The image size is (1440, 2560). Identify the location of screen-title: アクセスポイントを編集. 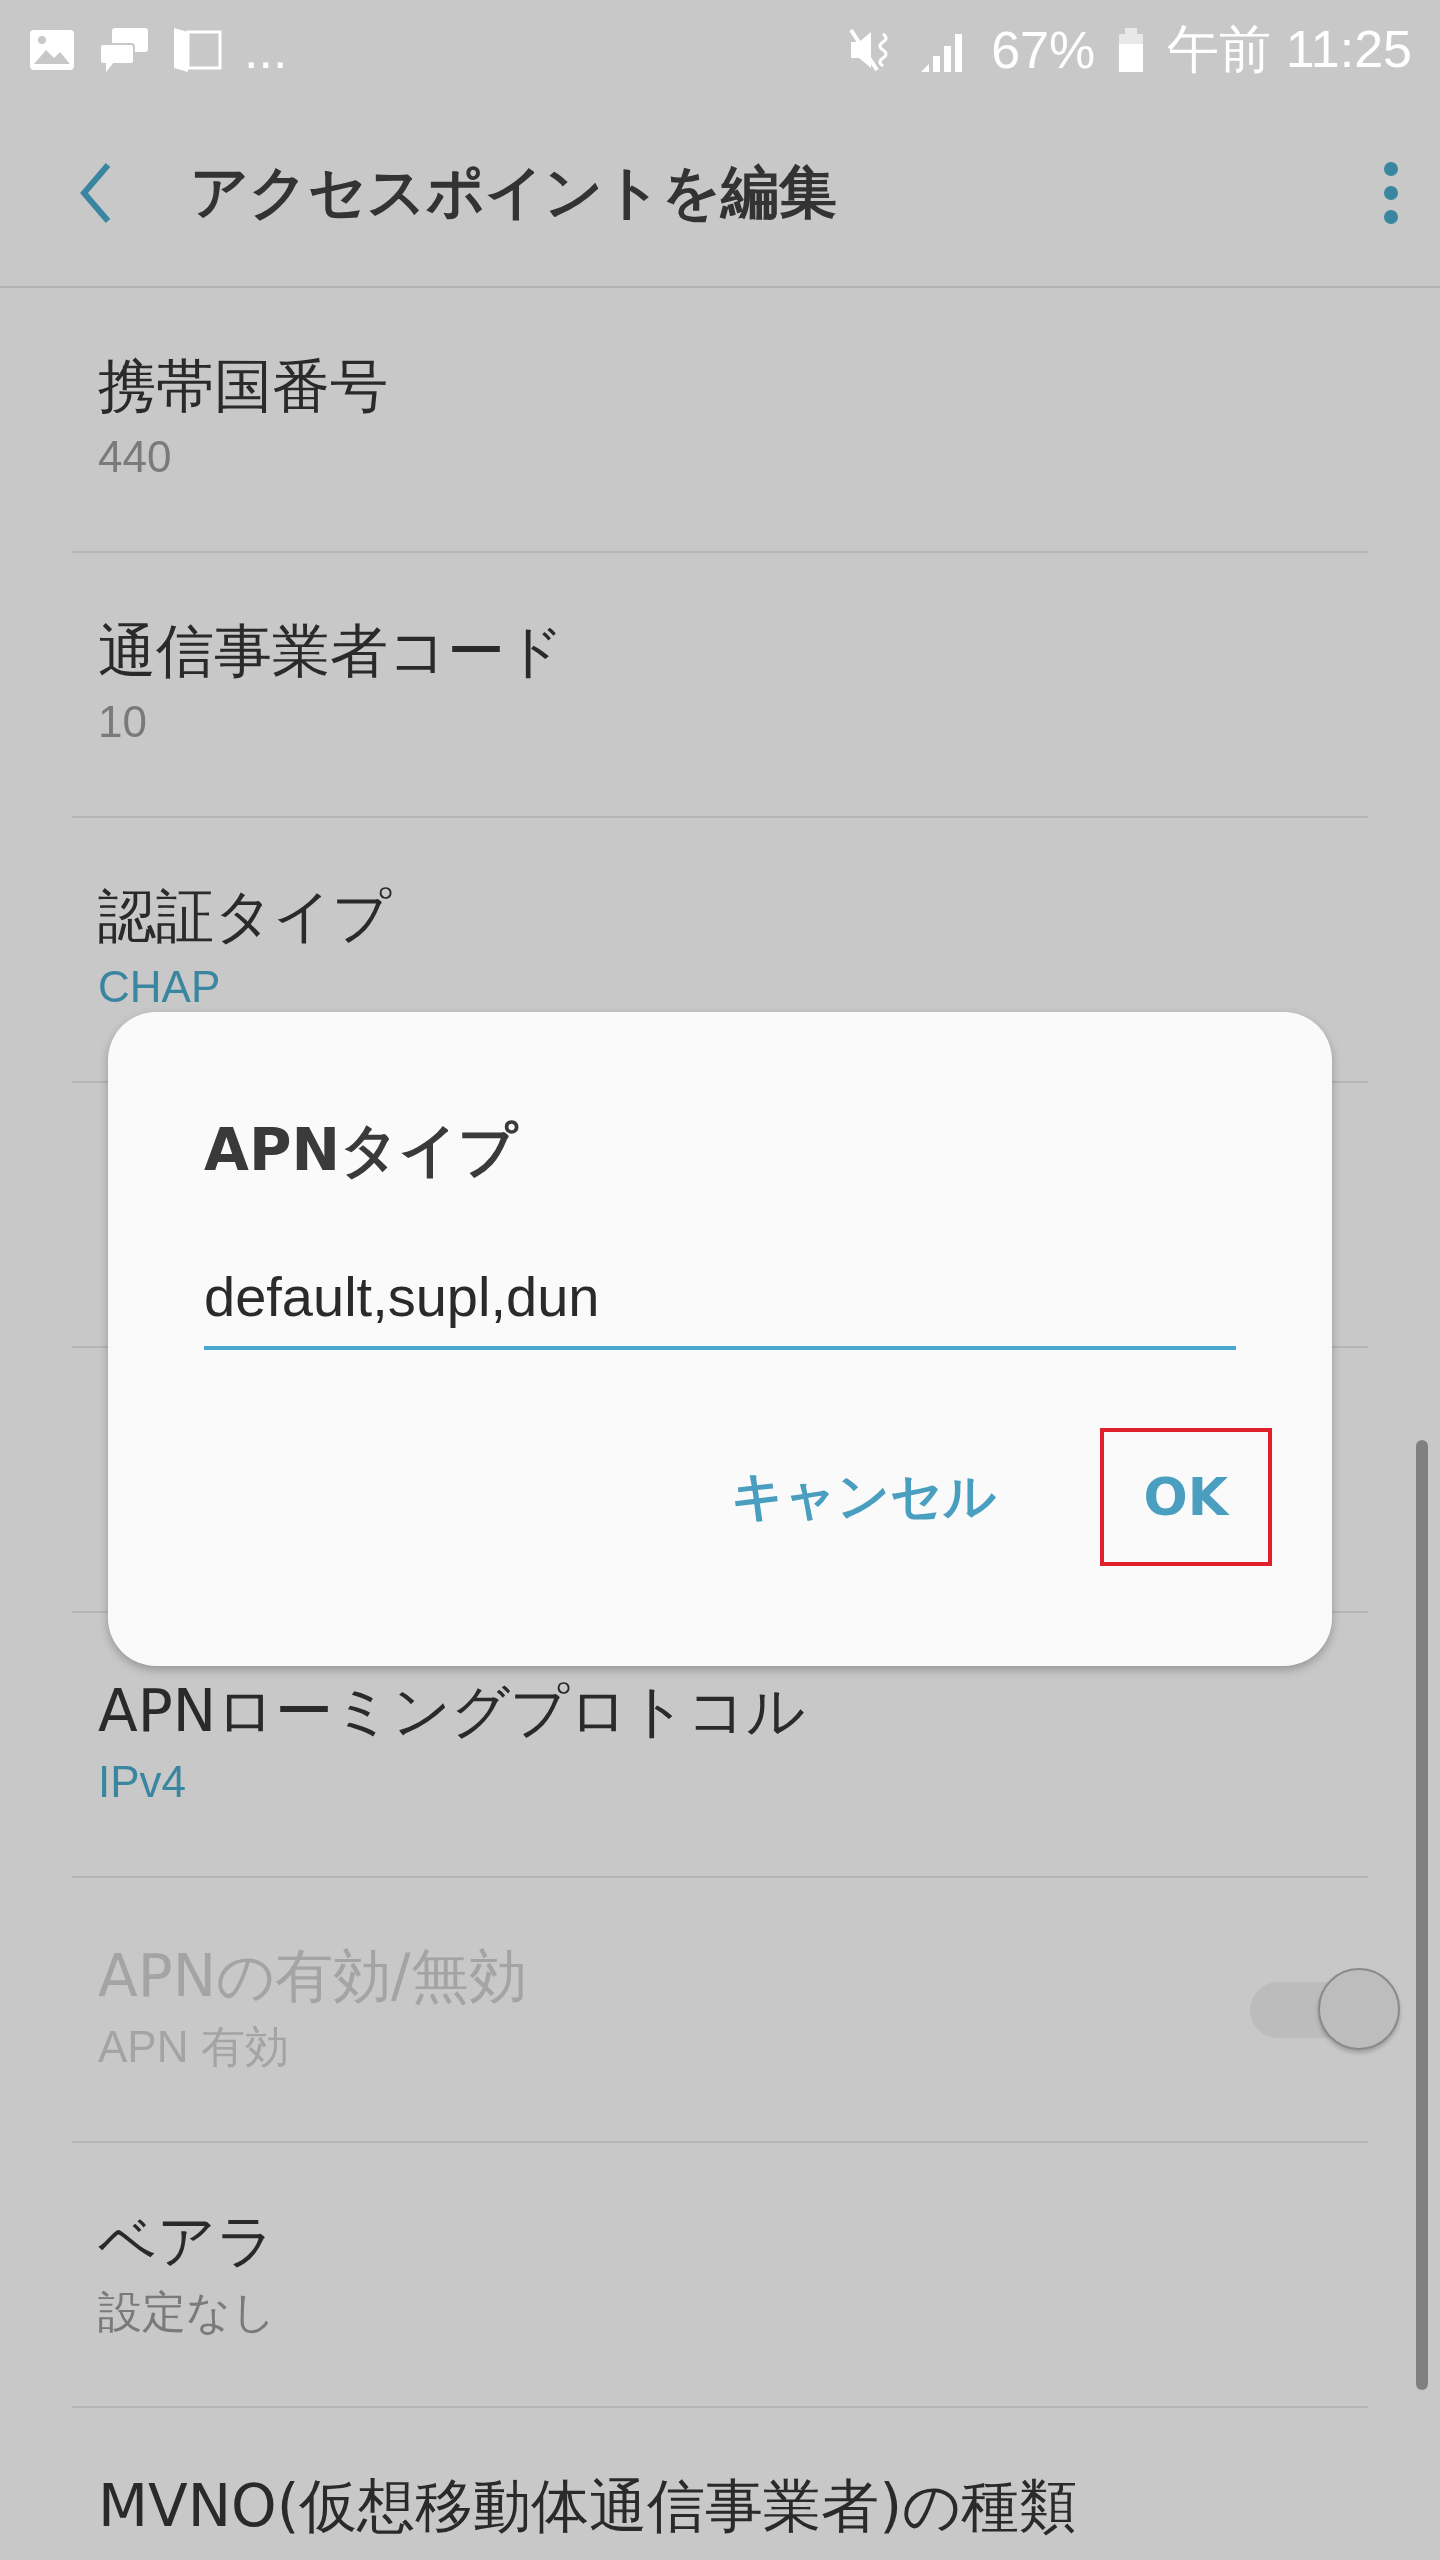
(514, 192).